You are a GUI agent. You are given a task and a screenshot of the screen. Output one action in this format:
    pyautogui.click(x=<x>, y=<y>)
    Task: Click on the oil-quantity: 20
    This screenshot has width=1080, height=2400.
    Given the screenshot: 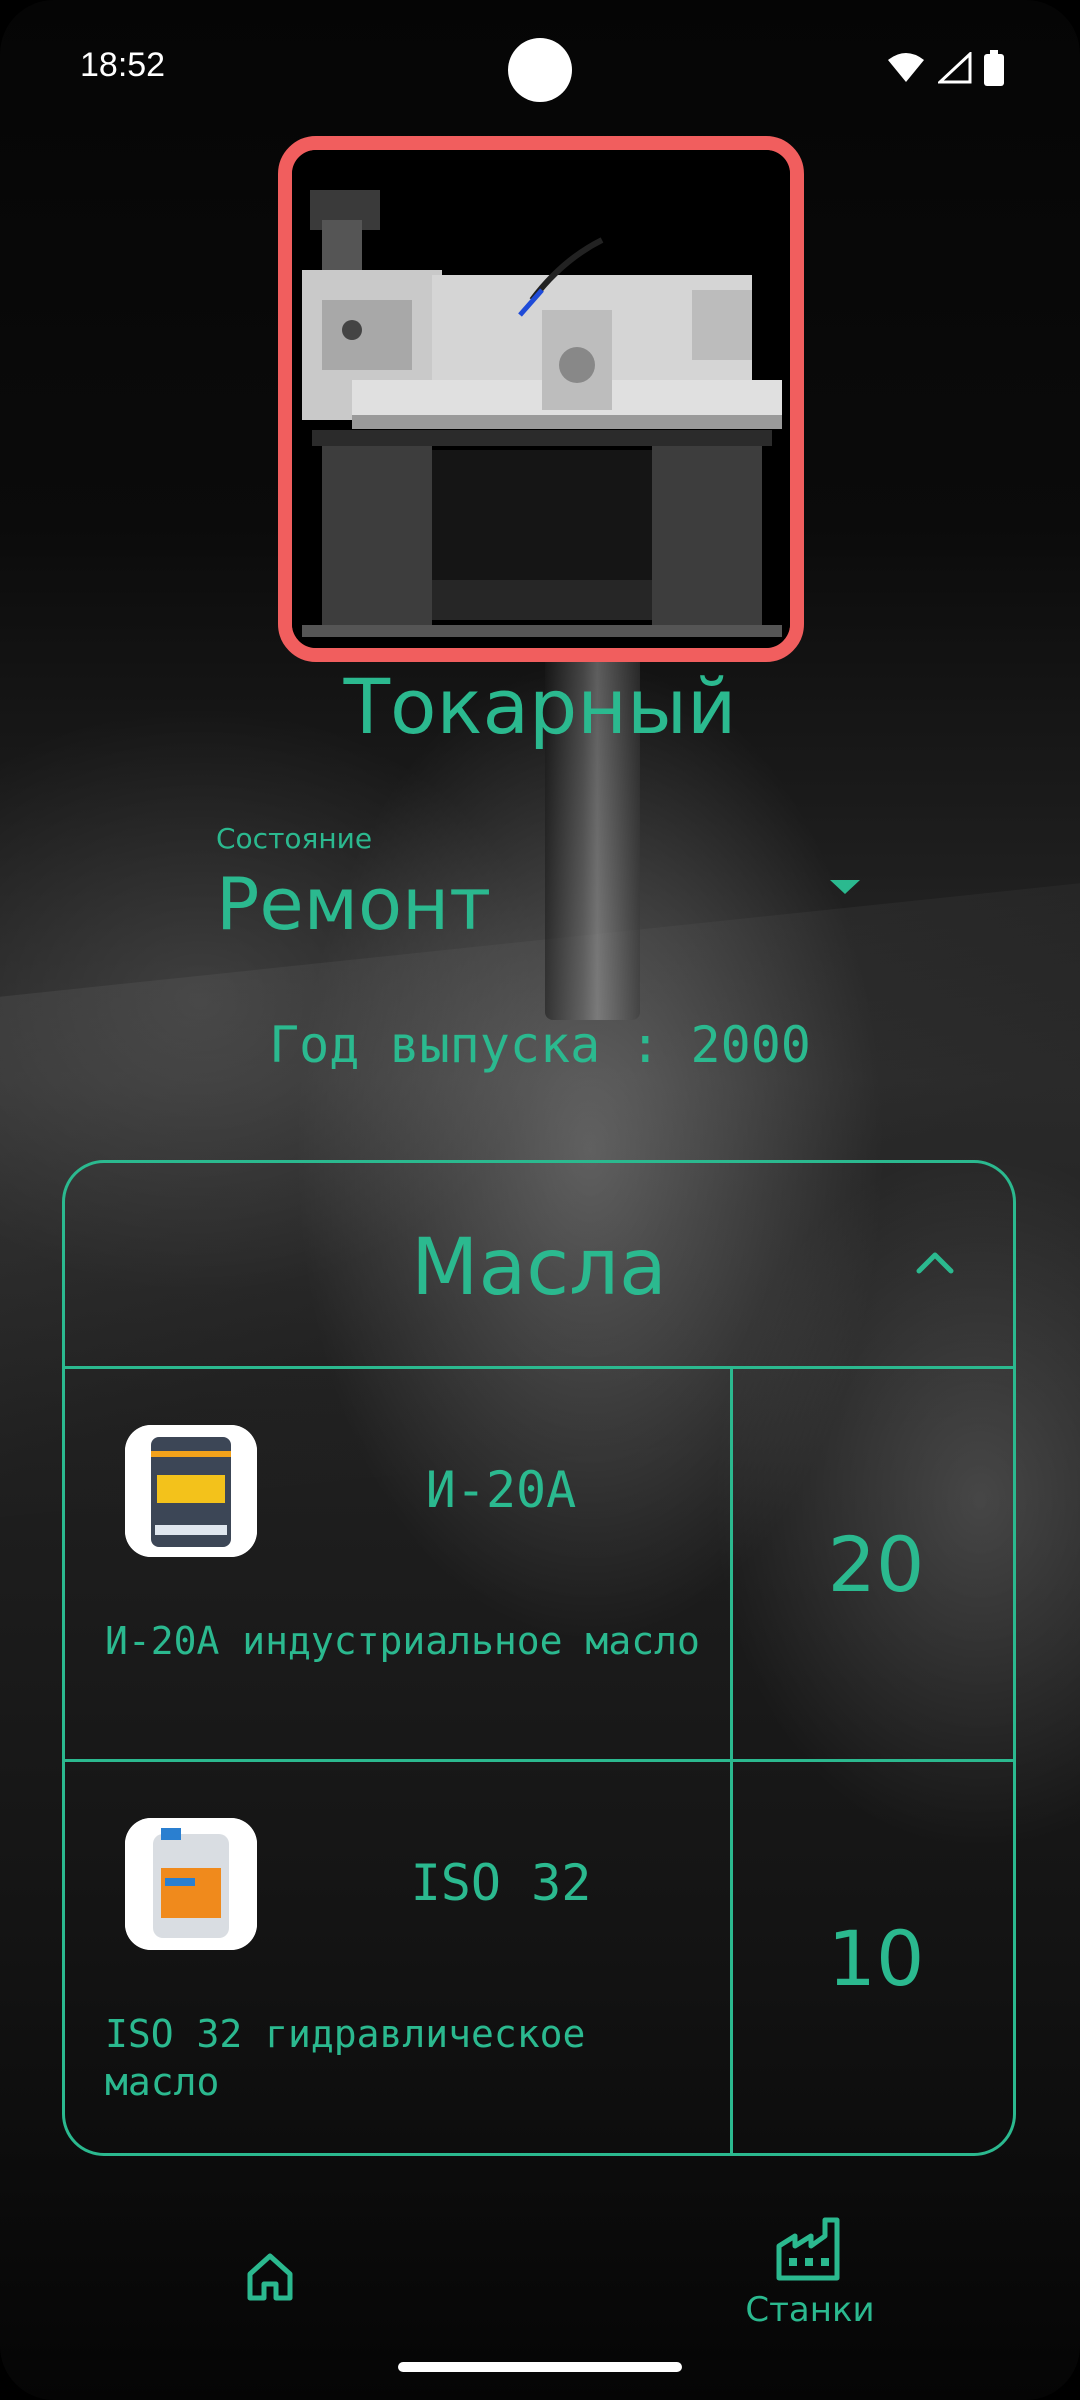 What is the action you would take?
    pyautogui.click(x=876, y=1564)
    